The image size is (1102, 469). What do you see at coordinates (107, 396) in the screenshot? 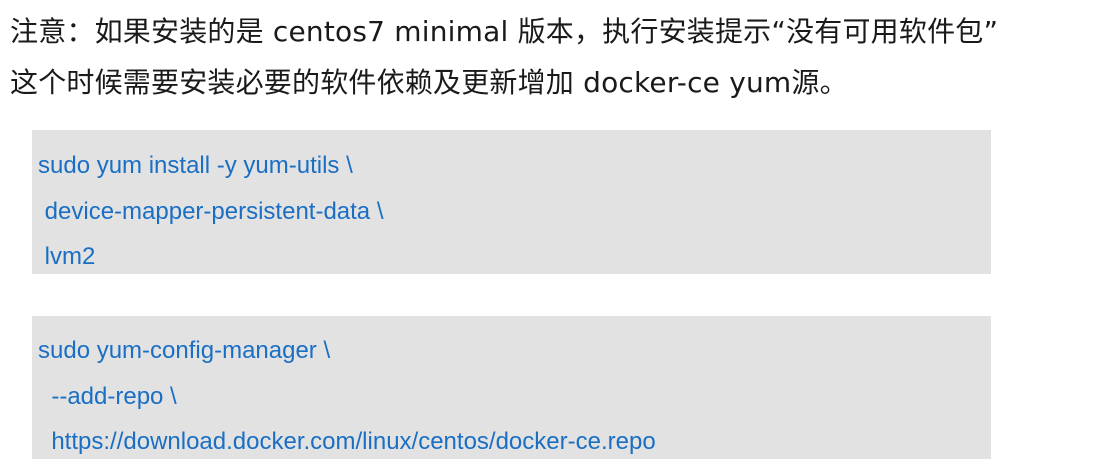
I see `code-line: --add-repo \` at bounding box center [107, 396].